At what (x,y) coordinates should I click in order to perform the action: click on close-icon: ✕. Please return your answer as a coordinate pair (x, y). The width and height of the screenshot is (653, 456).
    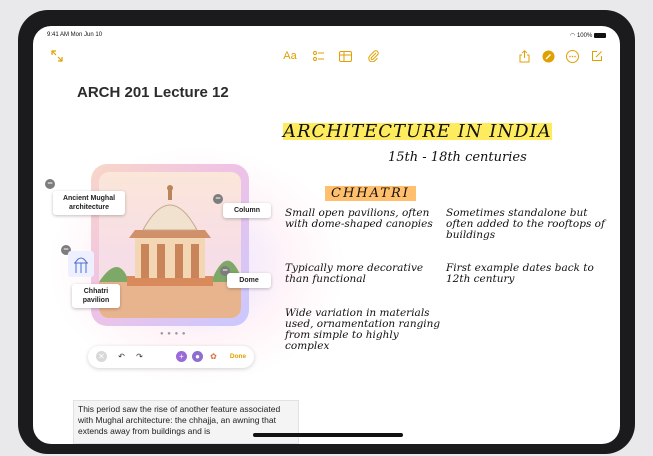
    Looking at the image, I should click on (101, 356).